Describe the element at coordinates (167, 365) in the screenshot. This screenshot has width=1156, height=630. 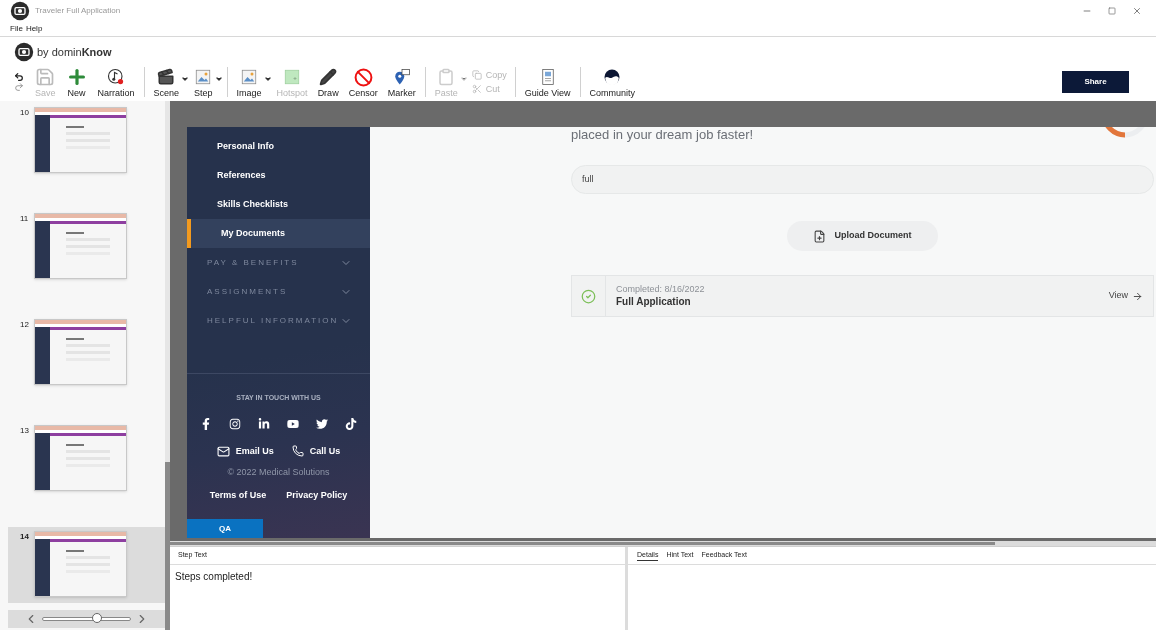
I see `scrollbar` at that location.